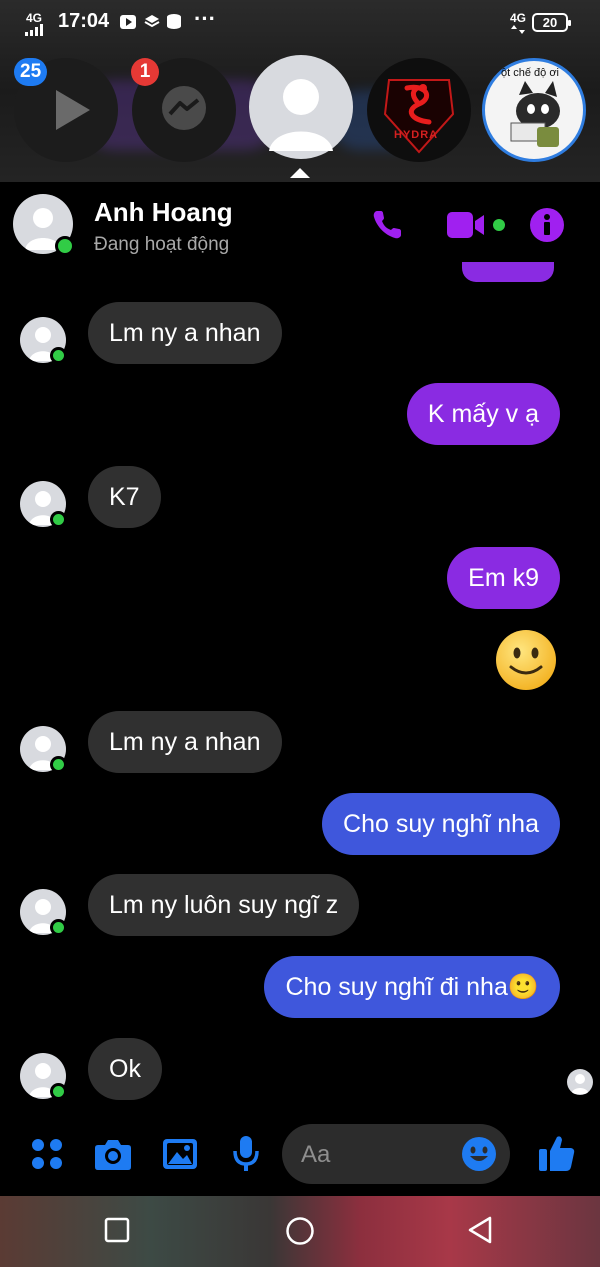 This screenshot has height=1267, width=600. What do you see at coordinates (174, 21) in the screenshot?
I see `database-notification-icon` at bounding box center [174, 21].